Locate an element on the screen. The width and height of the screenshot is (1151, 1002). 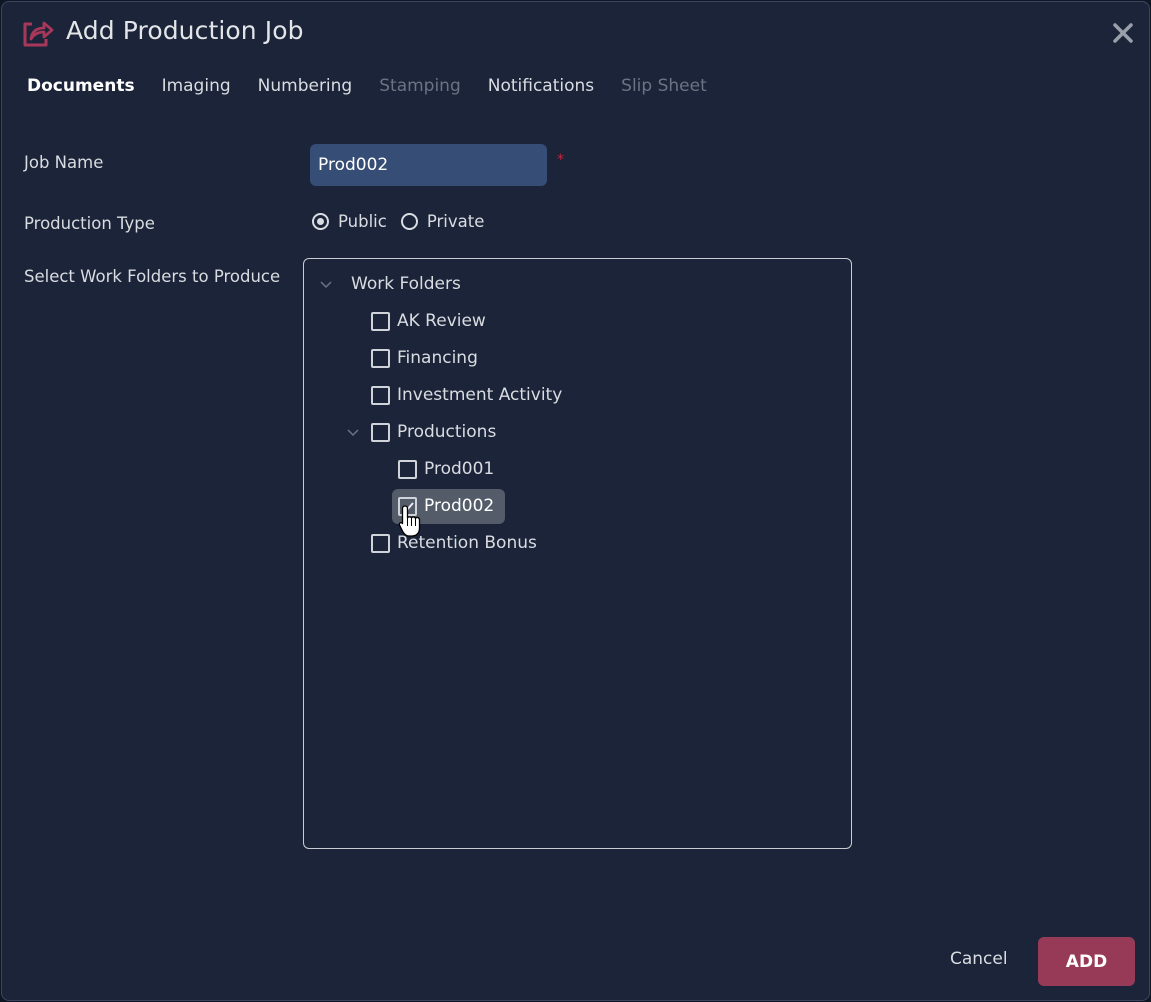
radio-unchecked-icon is located at coordinates (409, 221).